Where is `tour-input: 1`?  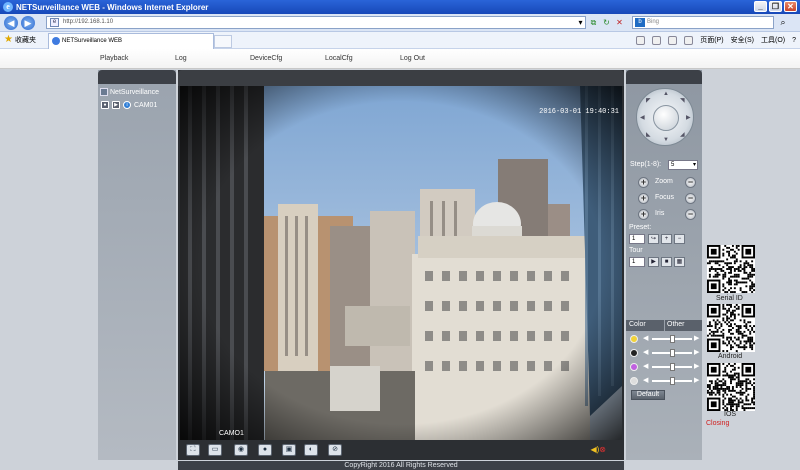 tour-input: 1 is located at coordinates (637, 262).